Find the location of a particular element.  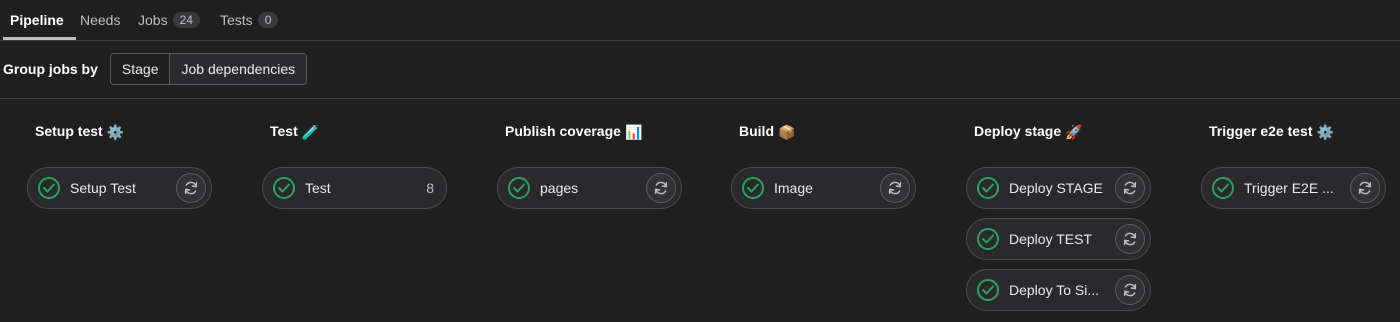

group-by-stage-button: Stage is located at coordinates (140, 69).